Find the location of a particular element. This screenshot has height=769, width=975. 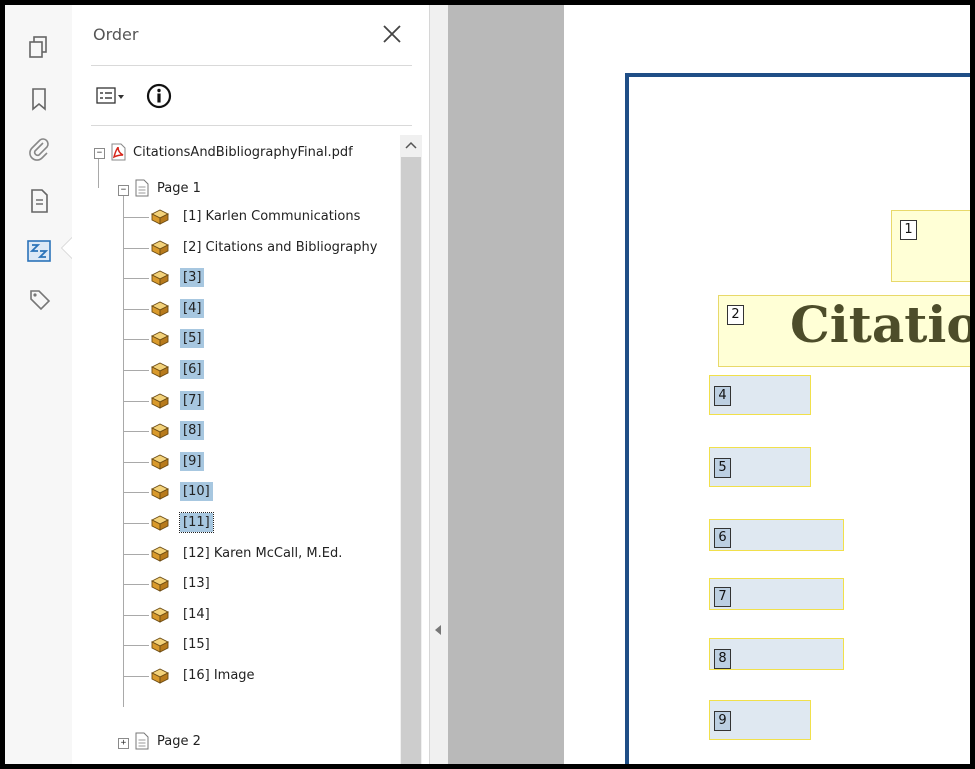

content-icon is located at coordinates (39, 201).